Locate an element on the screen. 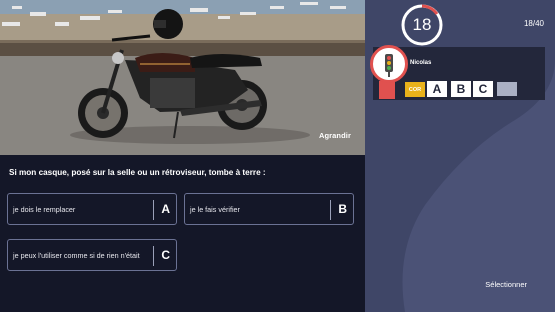 The width and height of the screenshot is (555, 312). answer-a-button: je dois le remplacer A is located at coordinates (92, 209).